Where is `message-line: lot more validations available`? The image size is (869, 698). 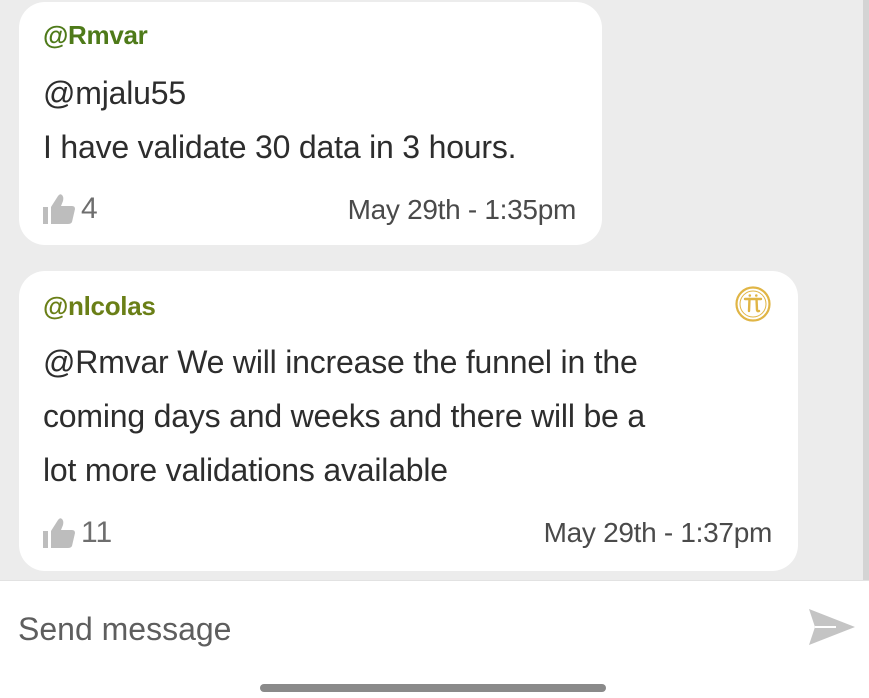 message-line: lot more validations available is located at coordinates (245, 470).